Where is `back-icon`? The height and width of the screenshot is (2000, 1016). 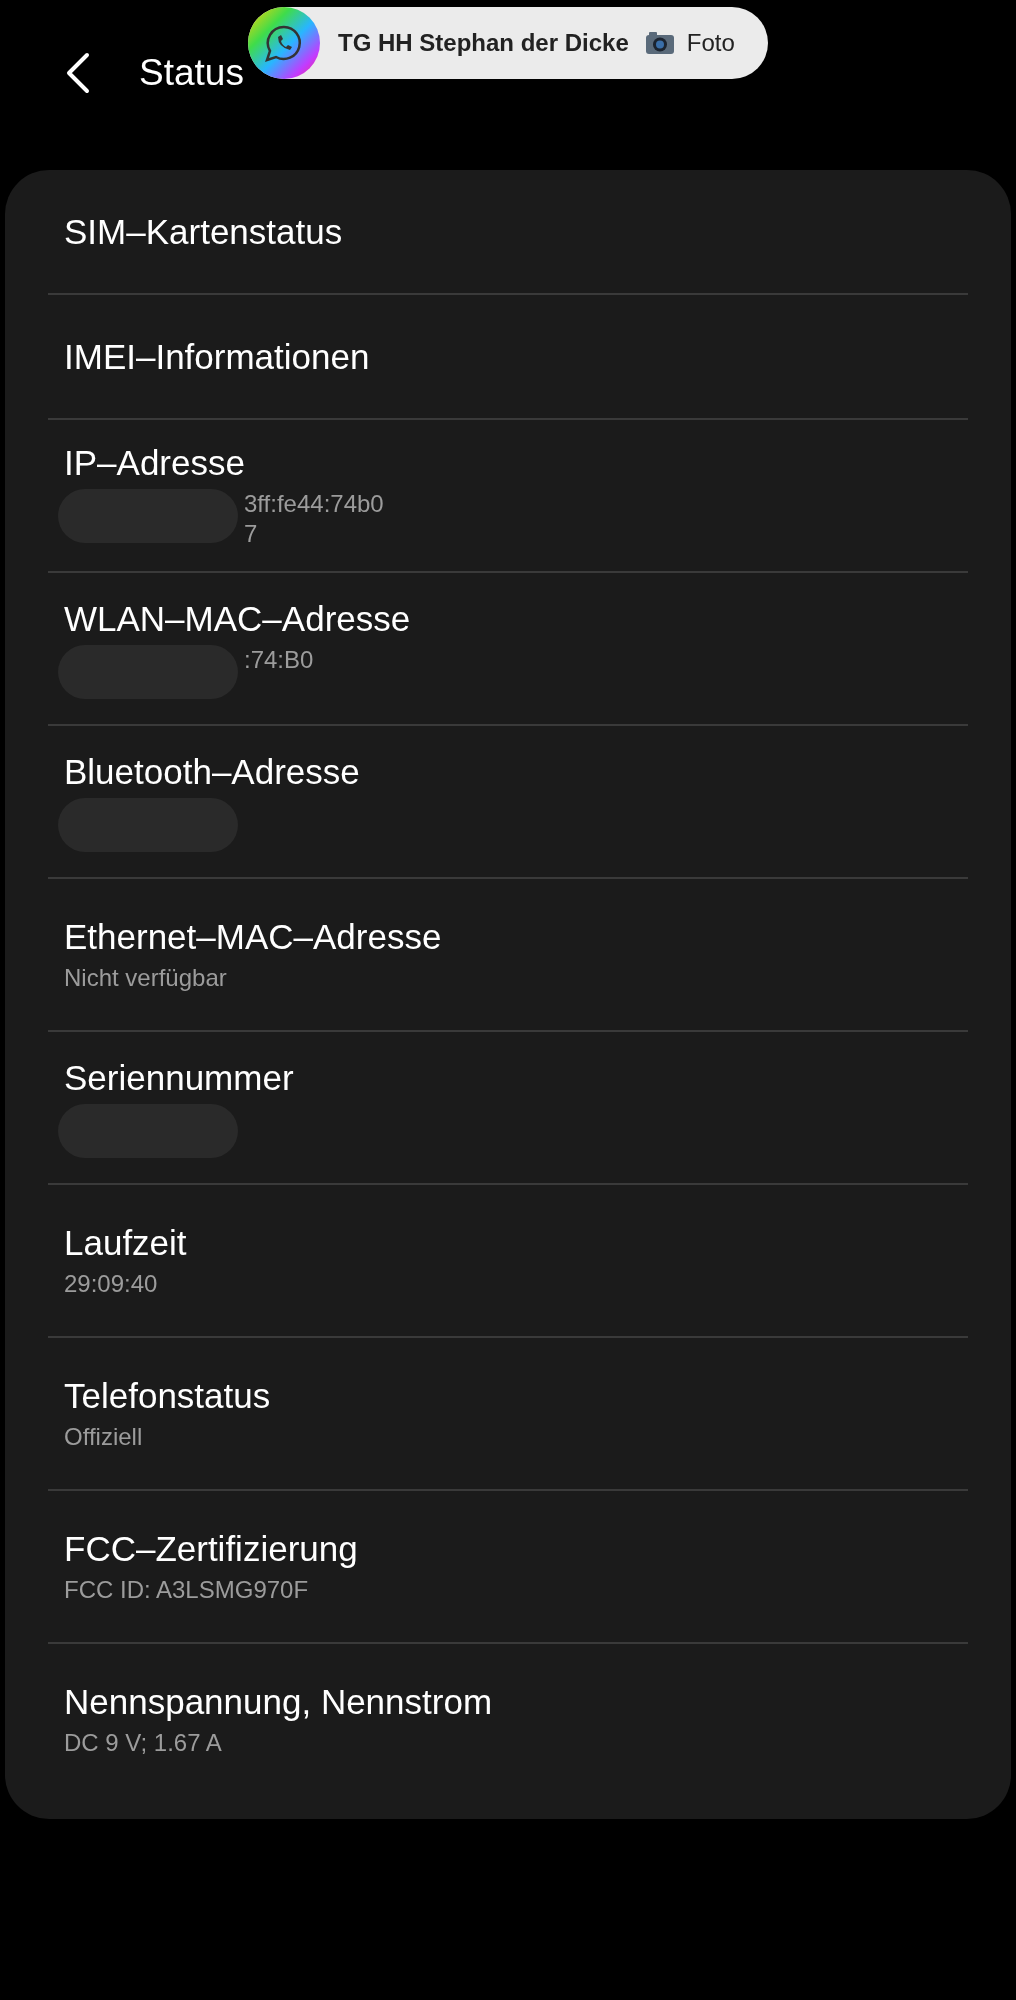 back-icon is located at coordinates (78, 73).